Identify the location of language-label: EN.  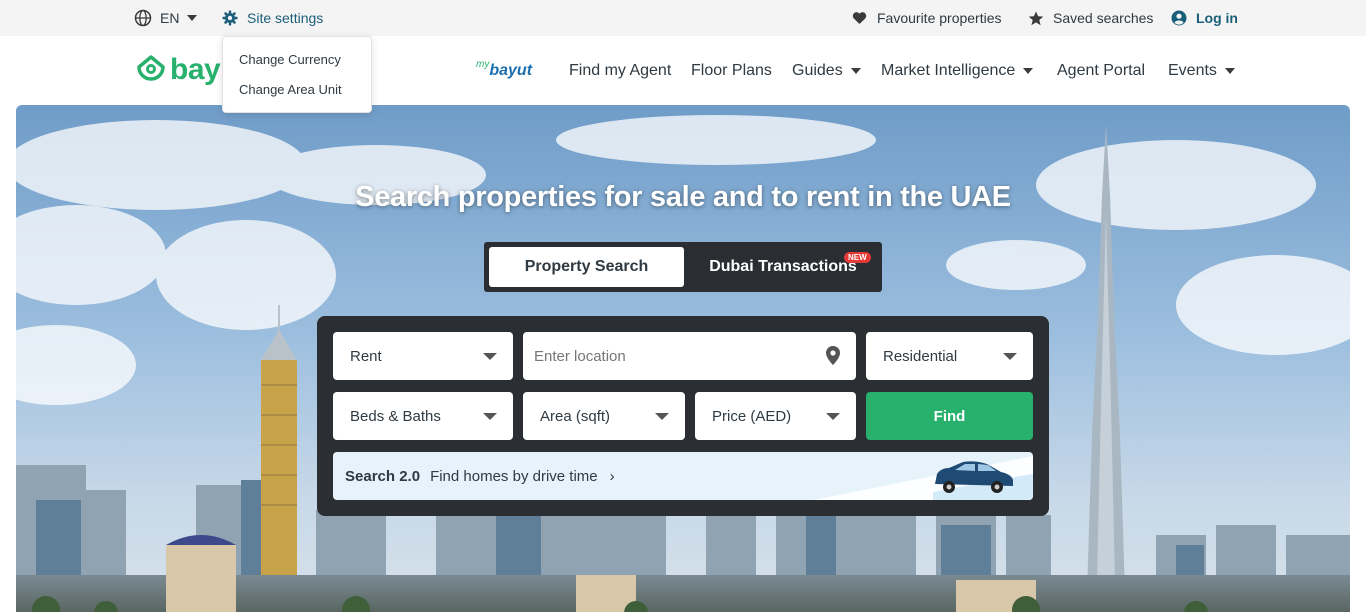
(170, 18).